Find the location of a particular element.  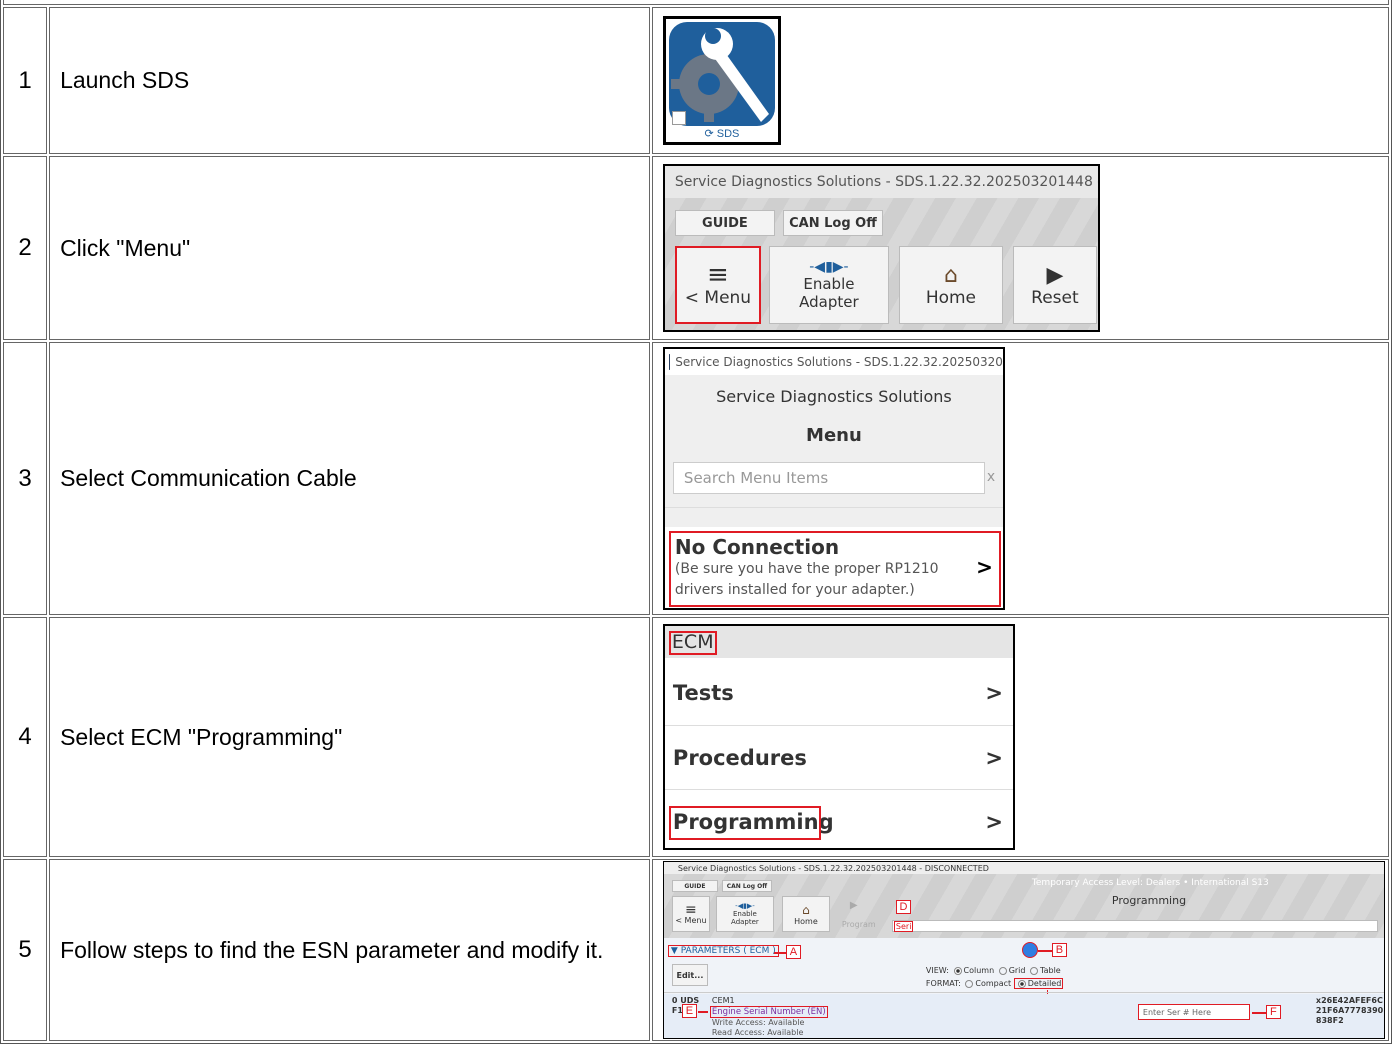

reset-button: ▶ Reset is located at coordinates (1054, 285).